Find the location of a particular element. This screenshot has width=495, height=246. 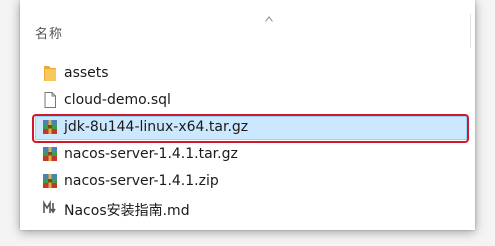

list-item: nacos-server-1.4.1.zip is located at coordinates (247, 181).